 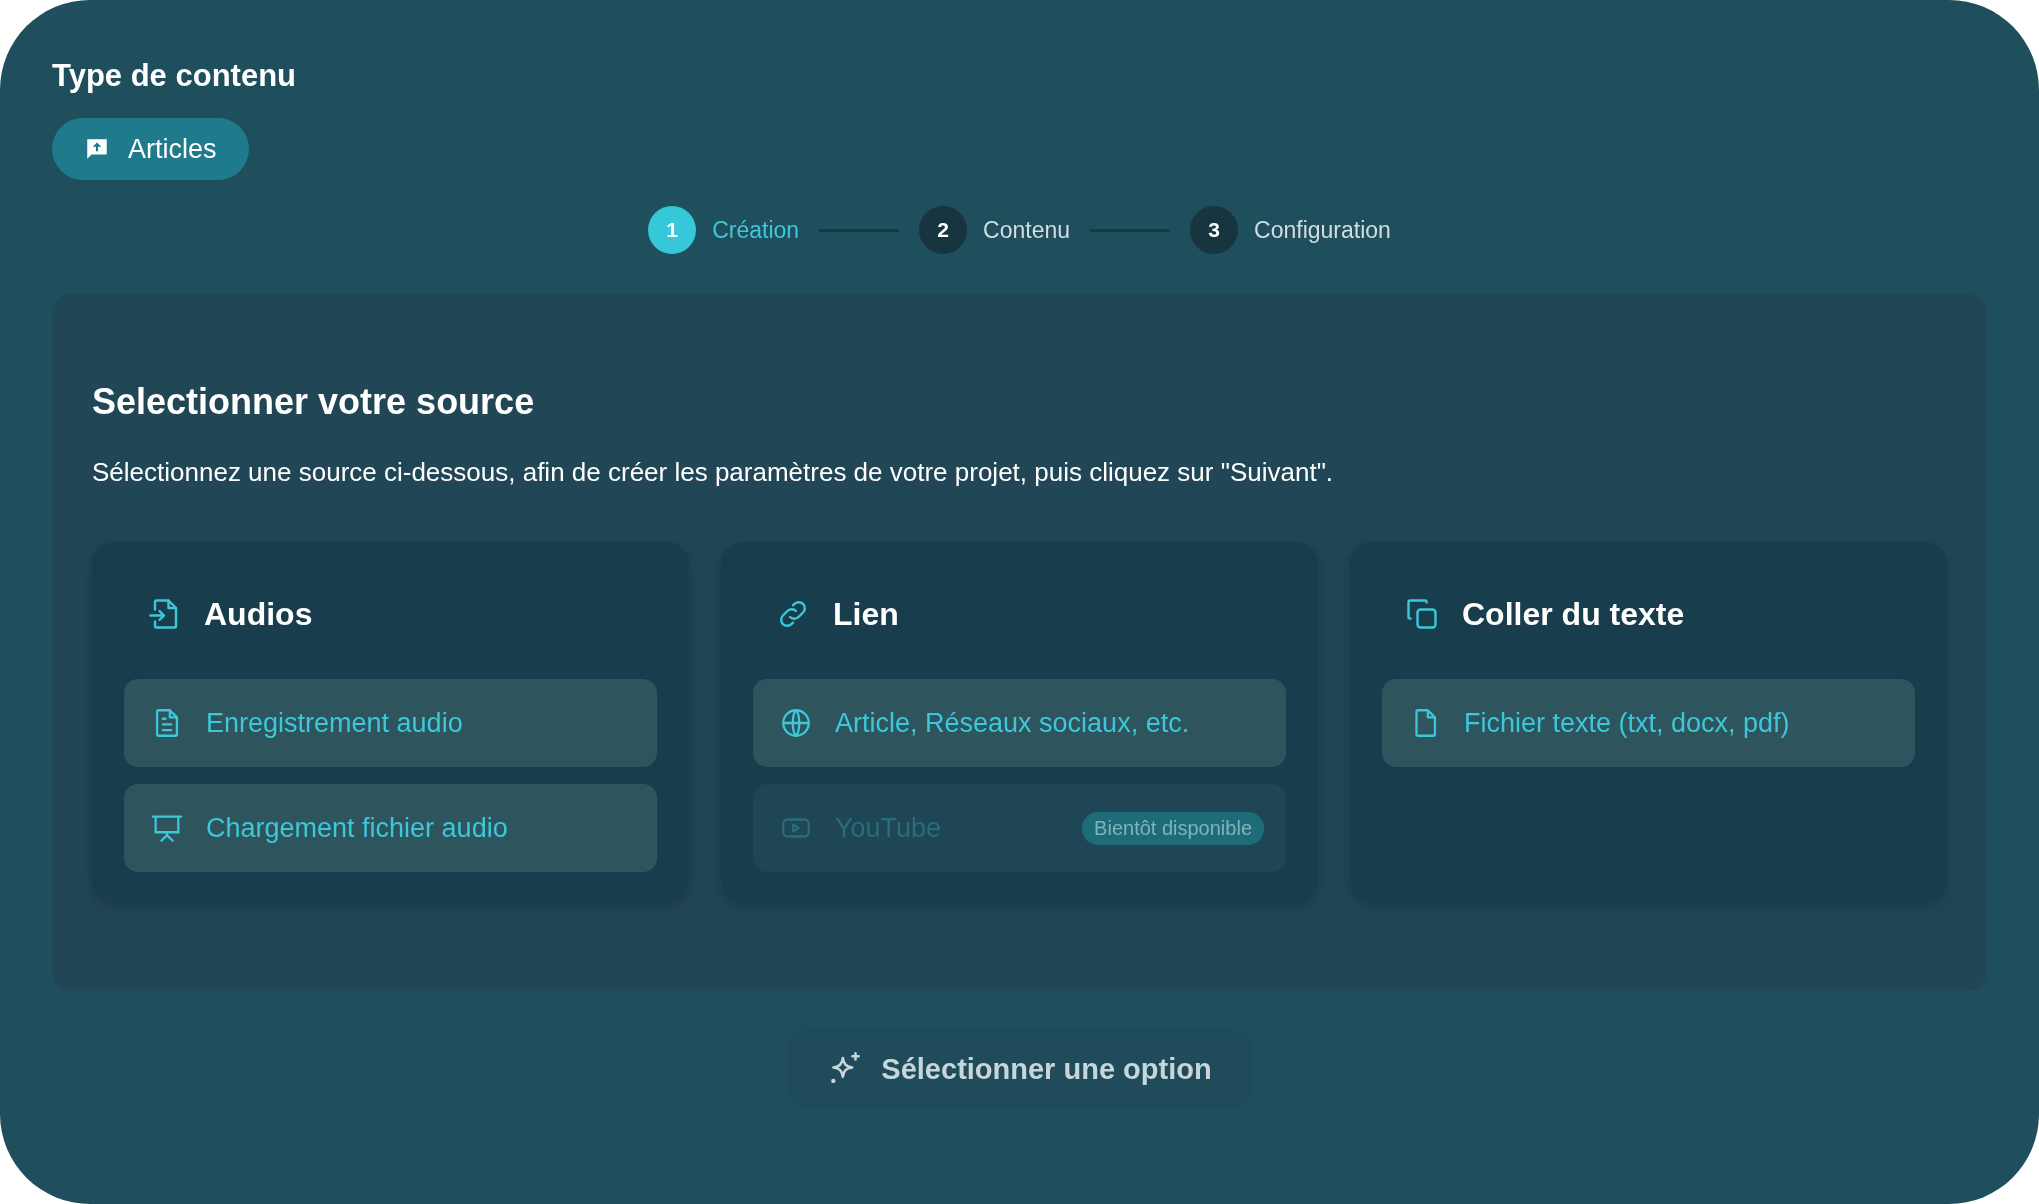 What do you see at coordinates (150, 149) in the screenshot?
I see `articles-chip: Articles` at bounding box center [150, 149].